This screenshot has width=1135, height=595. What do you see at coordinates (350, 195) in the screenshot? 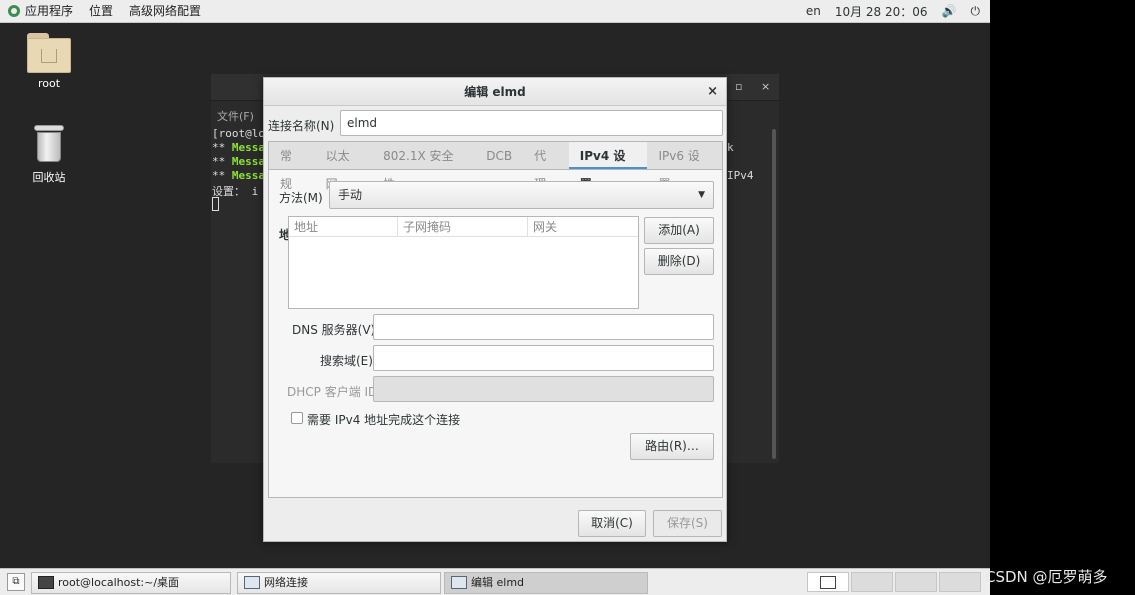
I see `method-value: 手动` at bounding box center [350, 195].